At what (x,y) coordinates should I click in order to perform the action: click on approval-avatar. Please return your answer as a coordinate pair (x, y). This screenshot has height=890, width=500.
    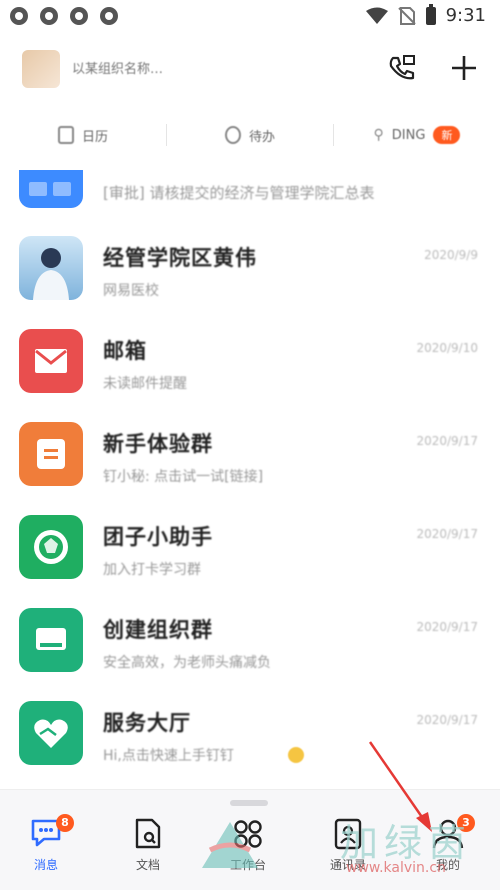
    Looking at the image, I should click on (51, 189).